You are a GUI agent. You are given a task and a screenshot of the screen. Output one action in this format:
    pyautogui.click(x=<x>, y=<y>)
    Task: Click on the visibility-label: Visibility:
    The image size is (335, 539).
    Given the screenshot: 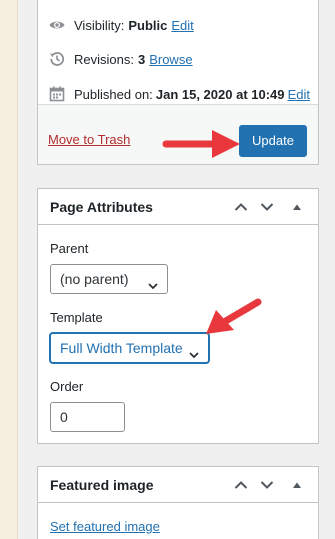 What is the action you would take?
    pyautogui.click(x=99, y=25)
    